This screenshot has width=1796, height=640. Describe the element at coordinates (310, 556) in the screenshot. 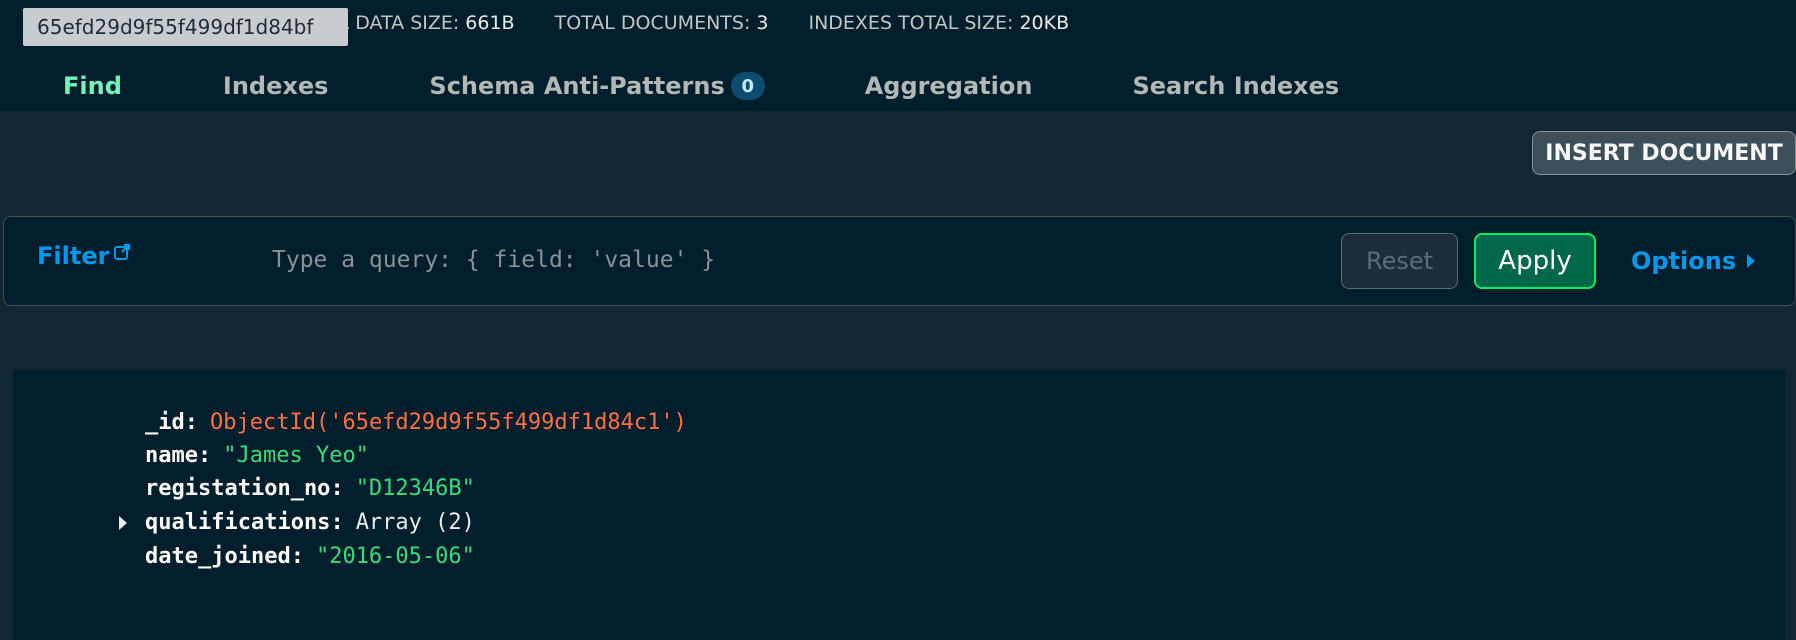

I see `document-field-date-joined: date_joined: "2016-05-06"` at that location.